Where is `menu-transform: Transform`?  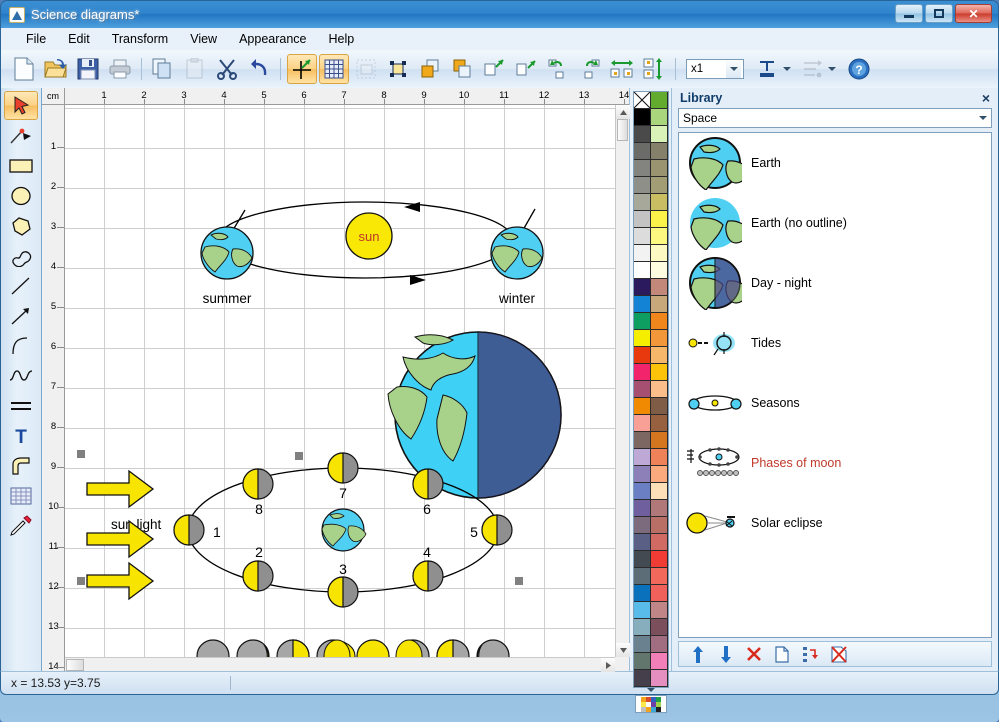
menu-transform: Transform is located at coordinates (140, 39).